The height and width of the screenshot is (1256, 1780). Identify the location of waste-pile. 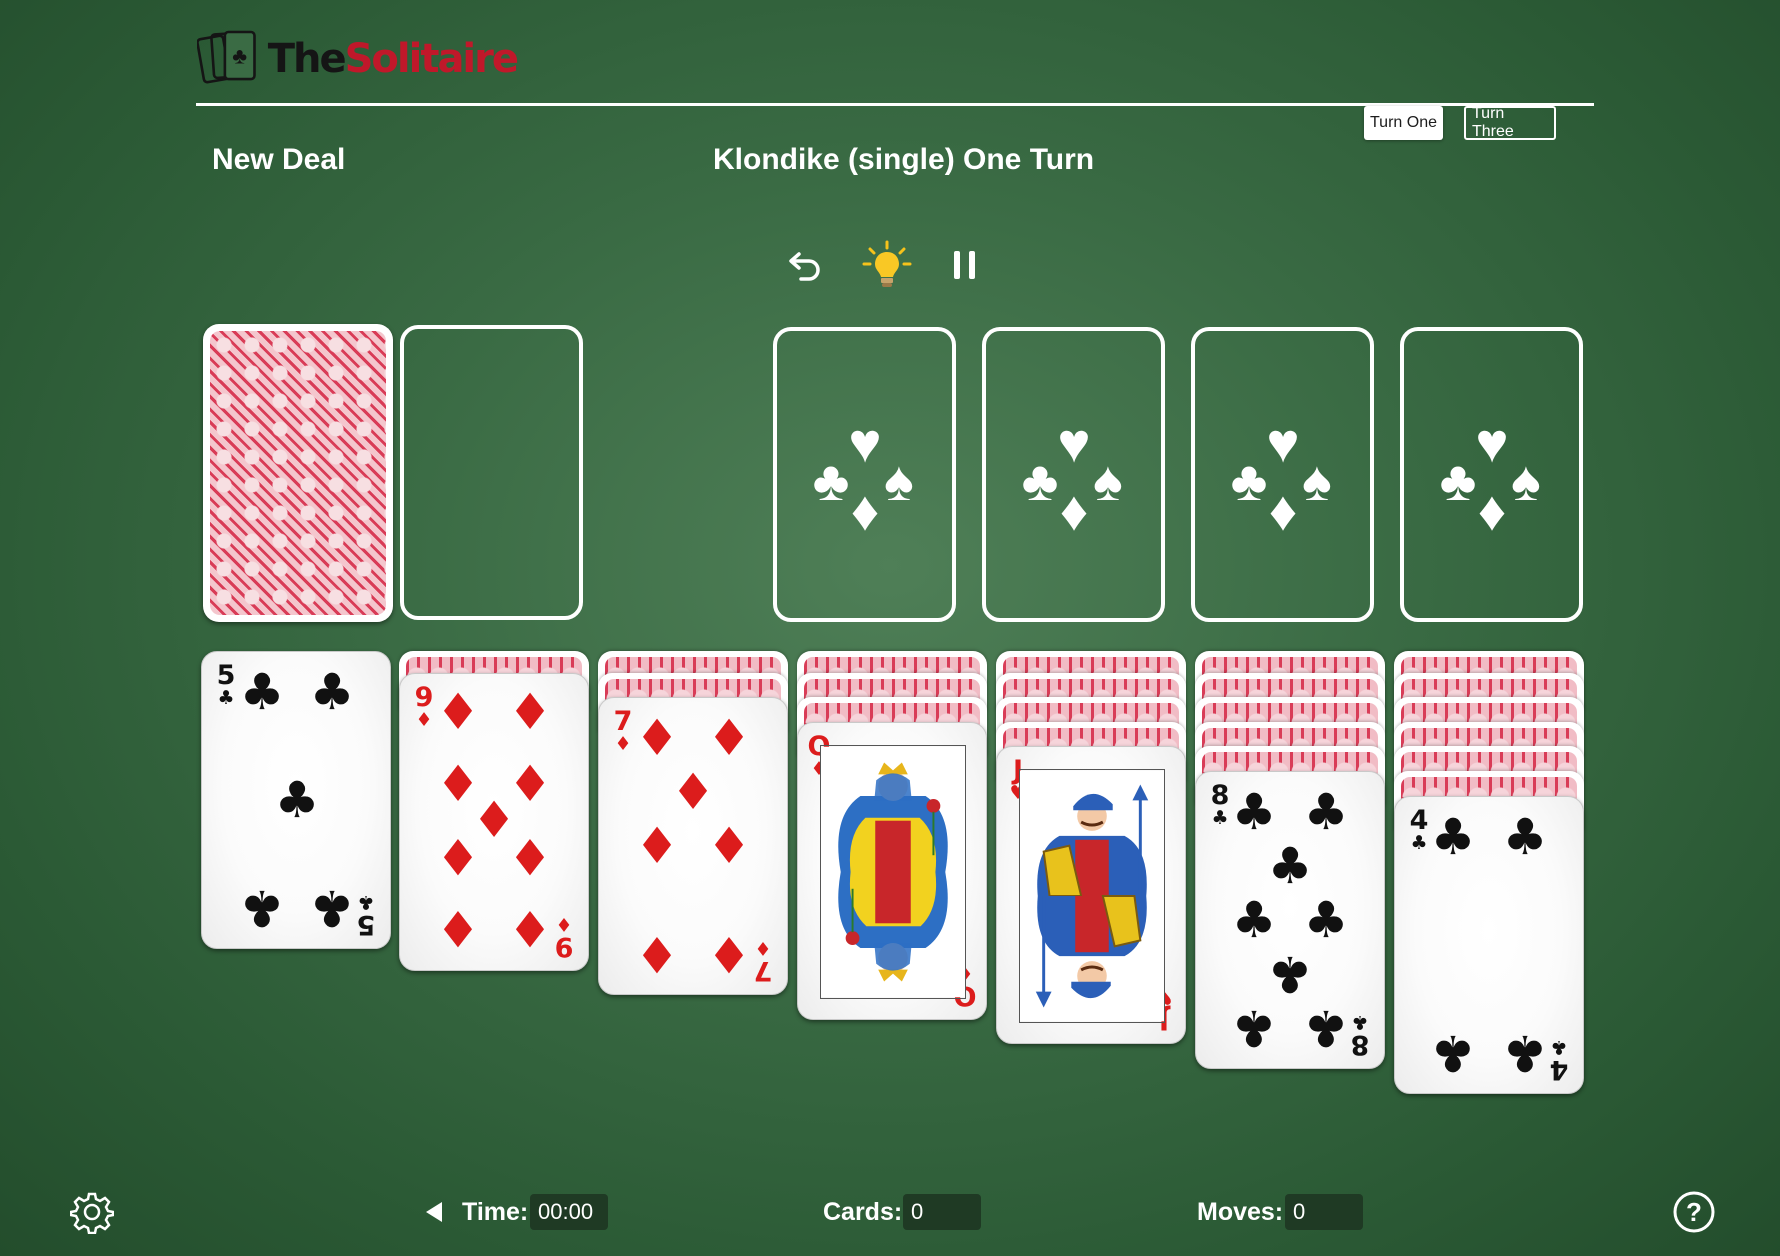
(491, 472).